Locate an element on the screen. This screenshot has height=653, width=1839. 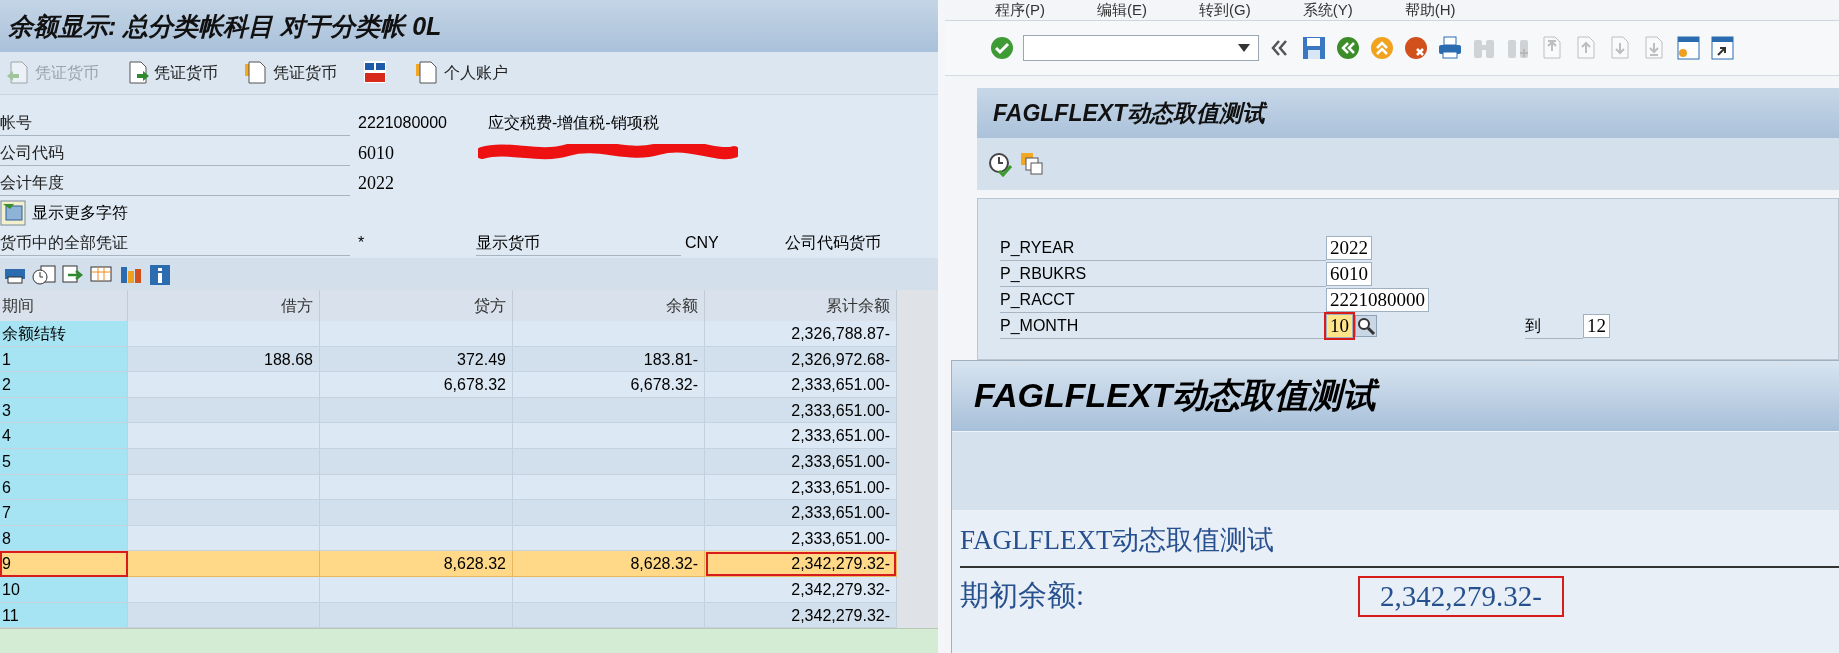
input-field: 12 is located at coordinates (1596, 326).